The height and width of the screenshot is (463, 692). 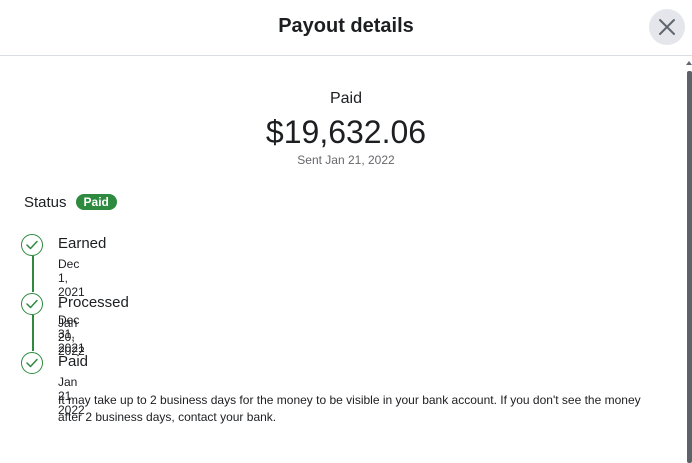 I want to click on close-button, so click(x=667, y=27).